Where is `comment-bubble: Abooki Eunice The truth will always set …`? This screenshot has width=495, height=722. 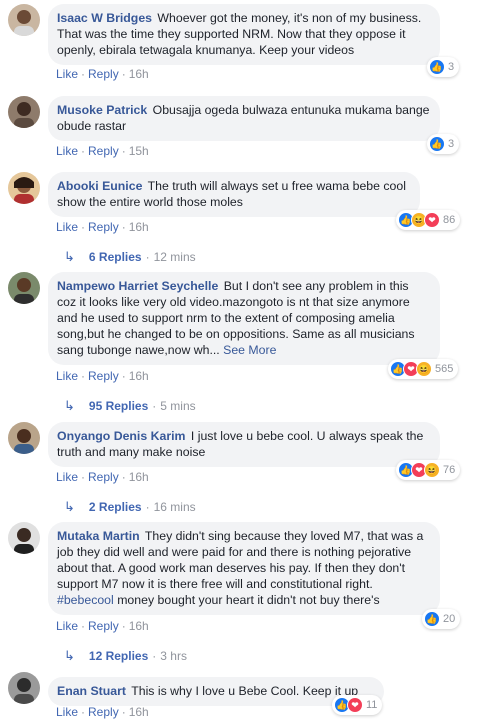 comment-bubble: Abooki Eunice The truth will always set … is located at coordinates (234, 194).